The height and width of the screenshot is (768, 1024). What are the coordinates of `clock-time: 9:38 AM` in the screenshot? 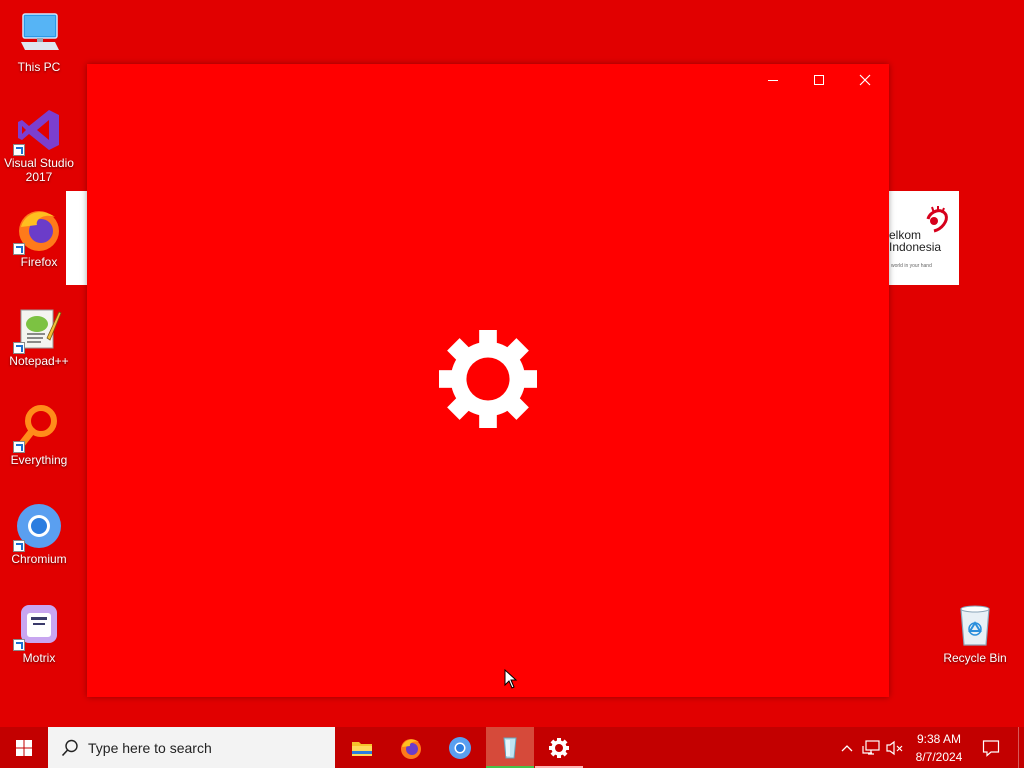 It's located at (939, 739).